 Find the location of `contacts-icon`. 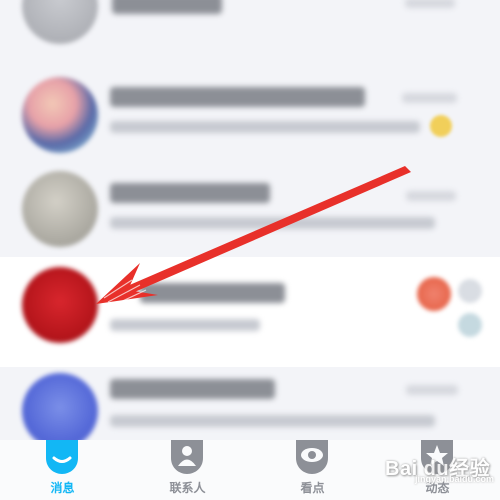

contacts-icon is located at coordinates (187, 457).